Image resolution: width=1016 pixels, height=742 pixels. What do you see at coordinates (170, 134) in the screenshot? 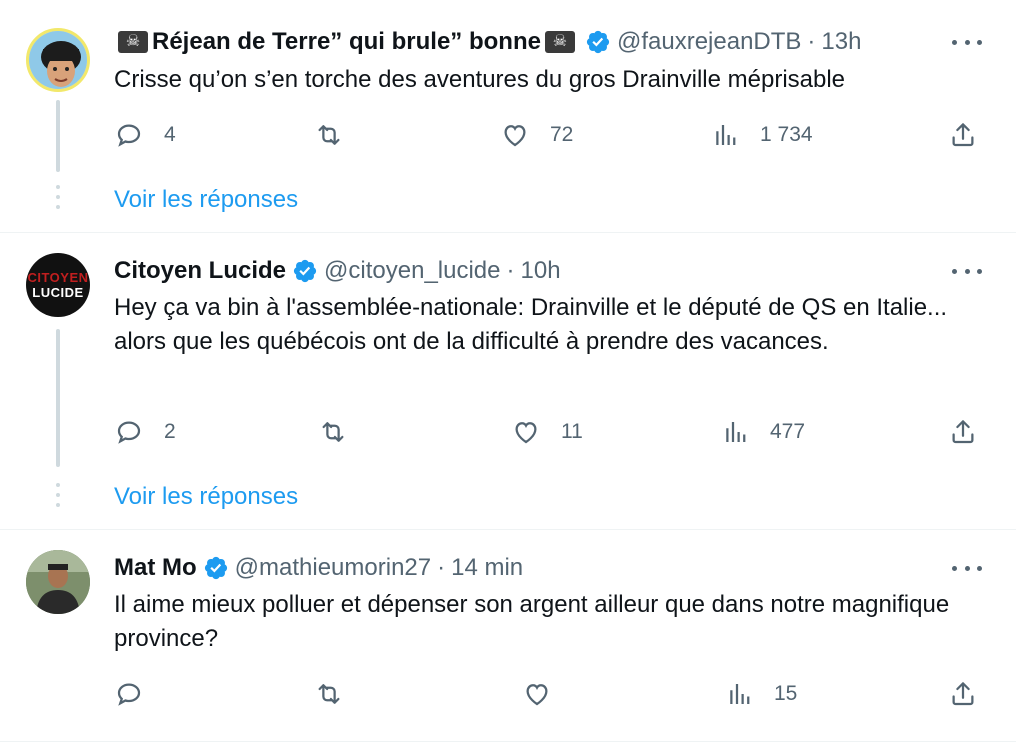
I see `reply-count: 4` at bounding box center [170, 134].